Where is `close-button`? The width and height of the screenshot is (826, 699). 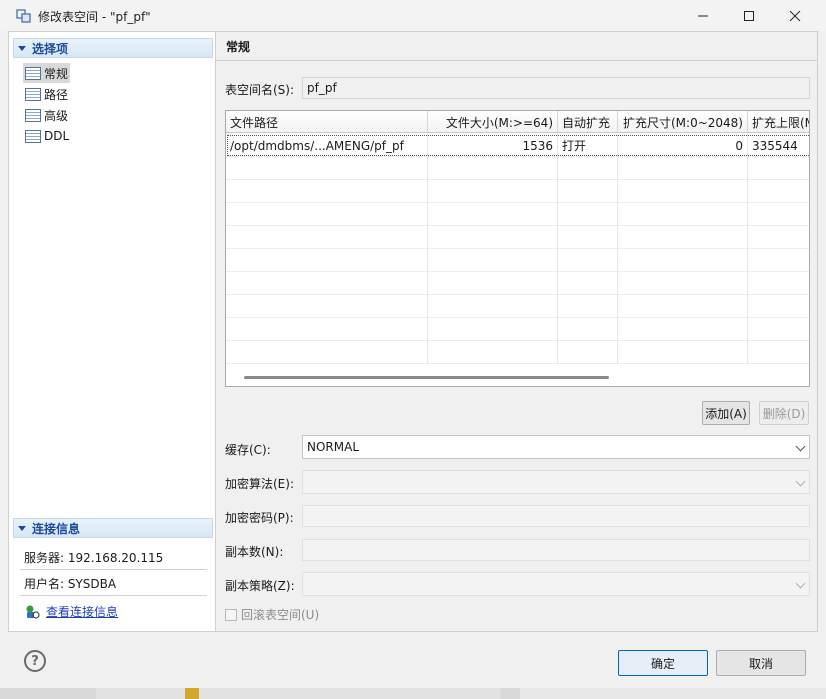 close-button is located at coordinates (795, 15).